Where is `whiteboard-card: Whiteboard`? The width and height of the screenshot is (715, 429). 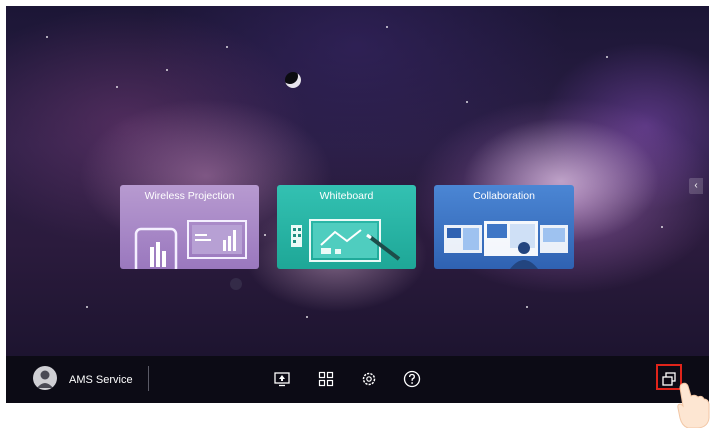 whiteboard-card: Whiteboard is located at coordinates (346, 227).